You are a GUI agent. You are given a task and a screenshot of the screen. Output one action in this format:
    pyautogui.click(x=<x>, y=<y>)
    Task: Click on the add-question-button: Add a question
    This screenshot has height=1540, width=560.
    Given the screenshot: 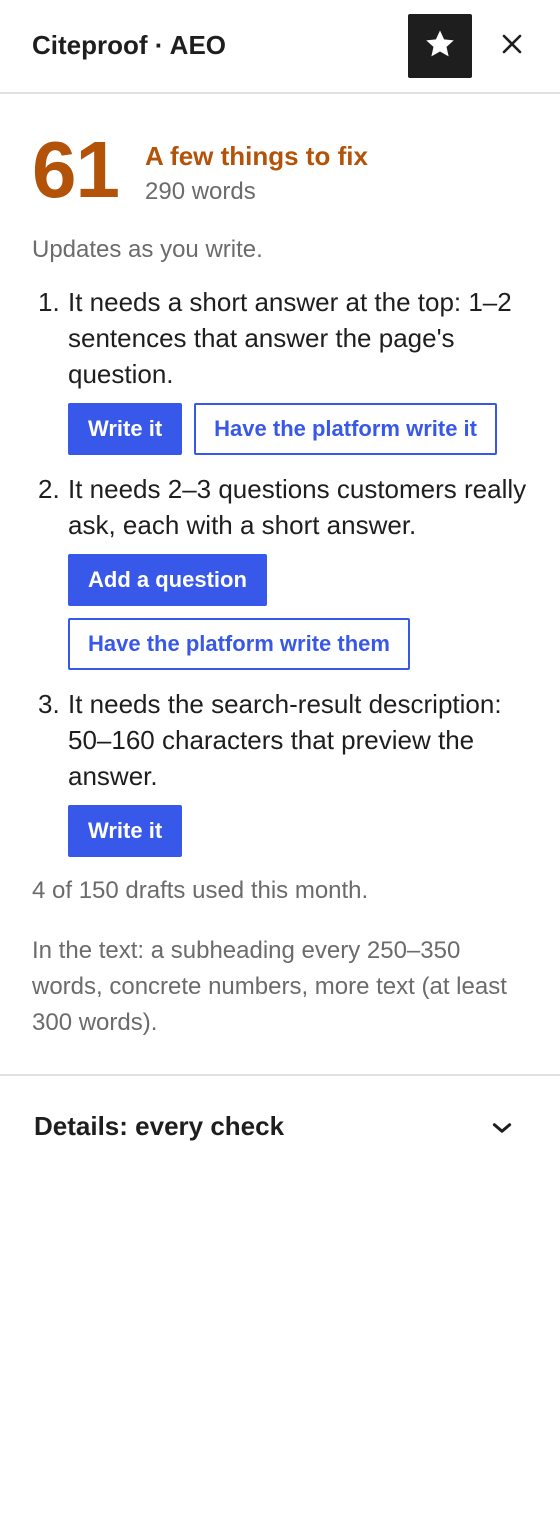 What is the action you would take?
    pyautogui.click(x=167, y=580)
    